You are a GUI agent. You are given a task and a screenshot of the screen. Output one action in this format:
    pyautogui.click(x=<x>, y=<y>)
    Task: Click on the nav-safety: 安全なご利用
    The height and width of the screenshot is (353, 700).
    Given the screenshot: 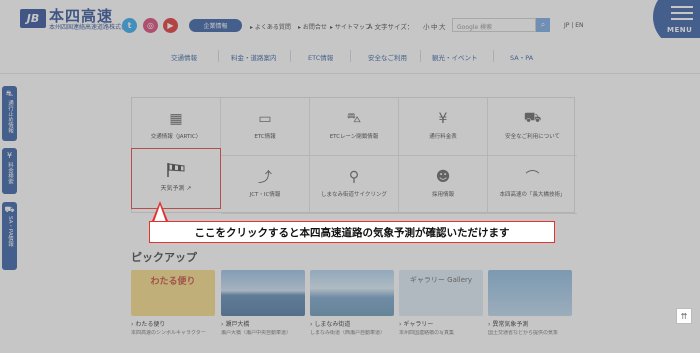 What is the action you would take?
    pyautogui.click(x=387, y=57)
    